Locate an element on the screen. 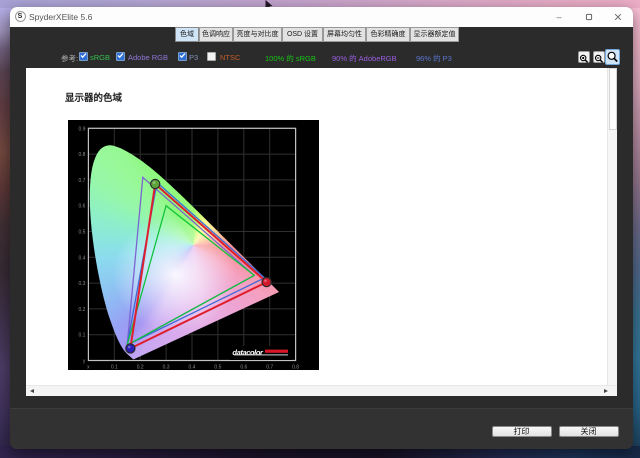 The image size is (640, 458). svg-text: x is located at coordinates (89, 368).